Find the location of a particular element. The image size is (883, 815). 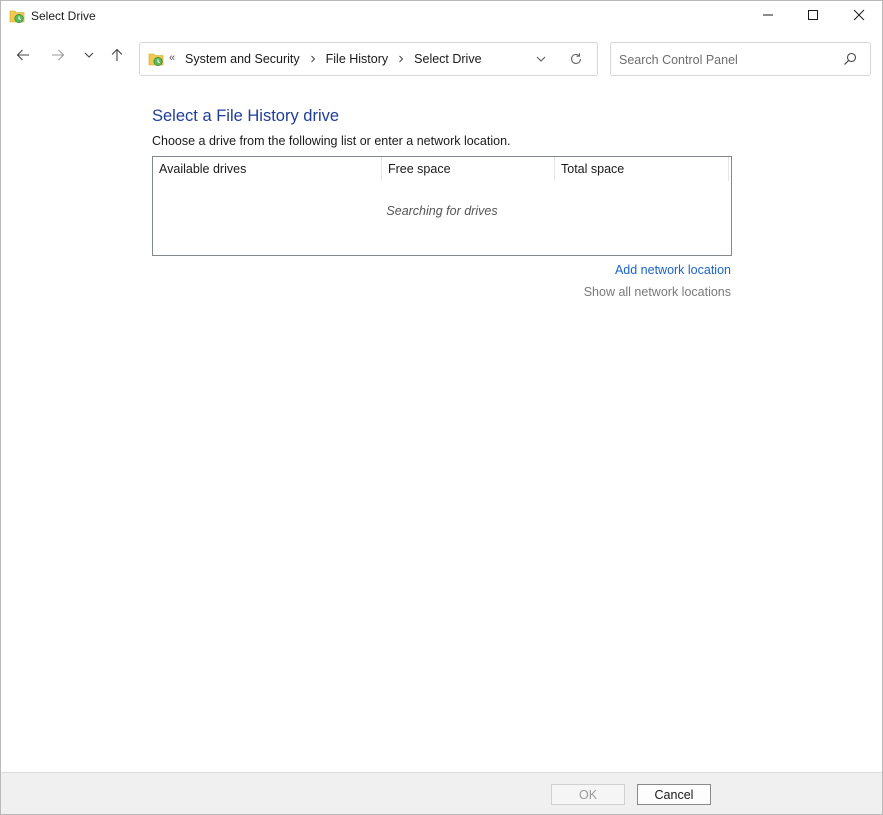

recent-locations-button is located at coordinates (89, 56).